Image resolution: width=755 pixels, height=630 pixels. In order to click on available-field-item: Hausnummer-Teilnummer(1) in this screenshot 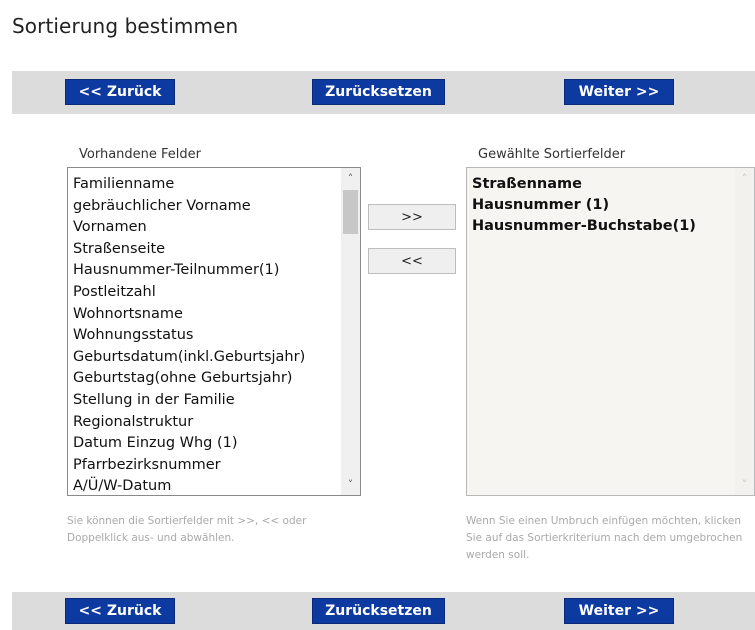, I will do `click(189, 271)`.